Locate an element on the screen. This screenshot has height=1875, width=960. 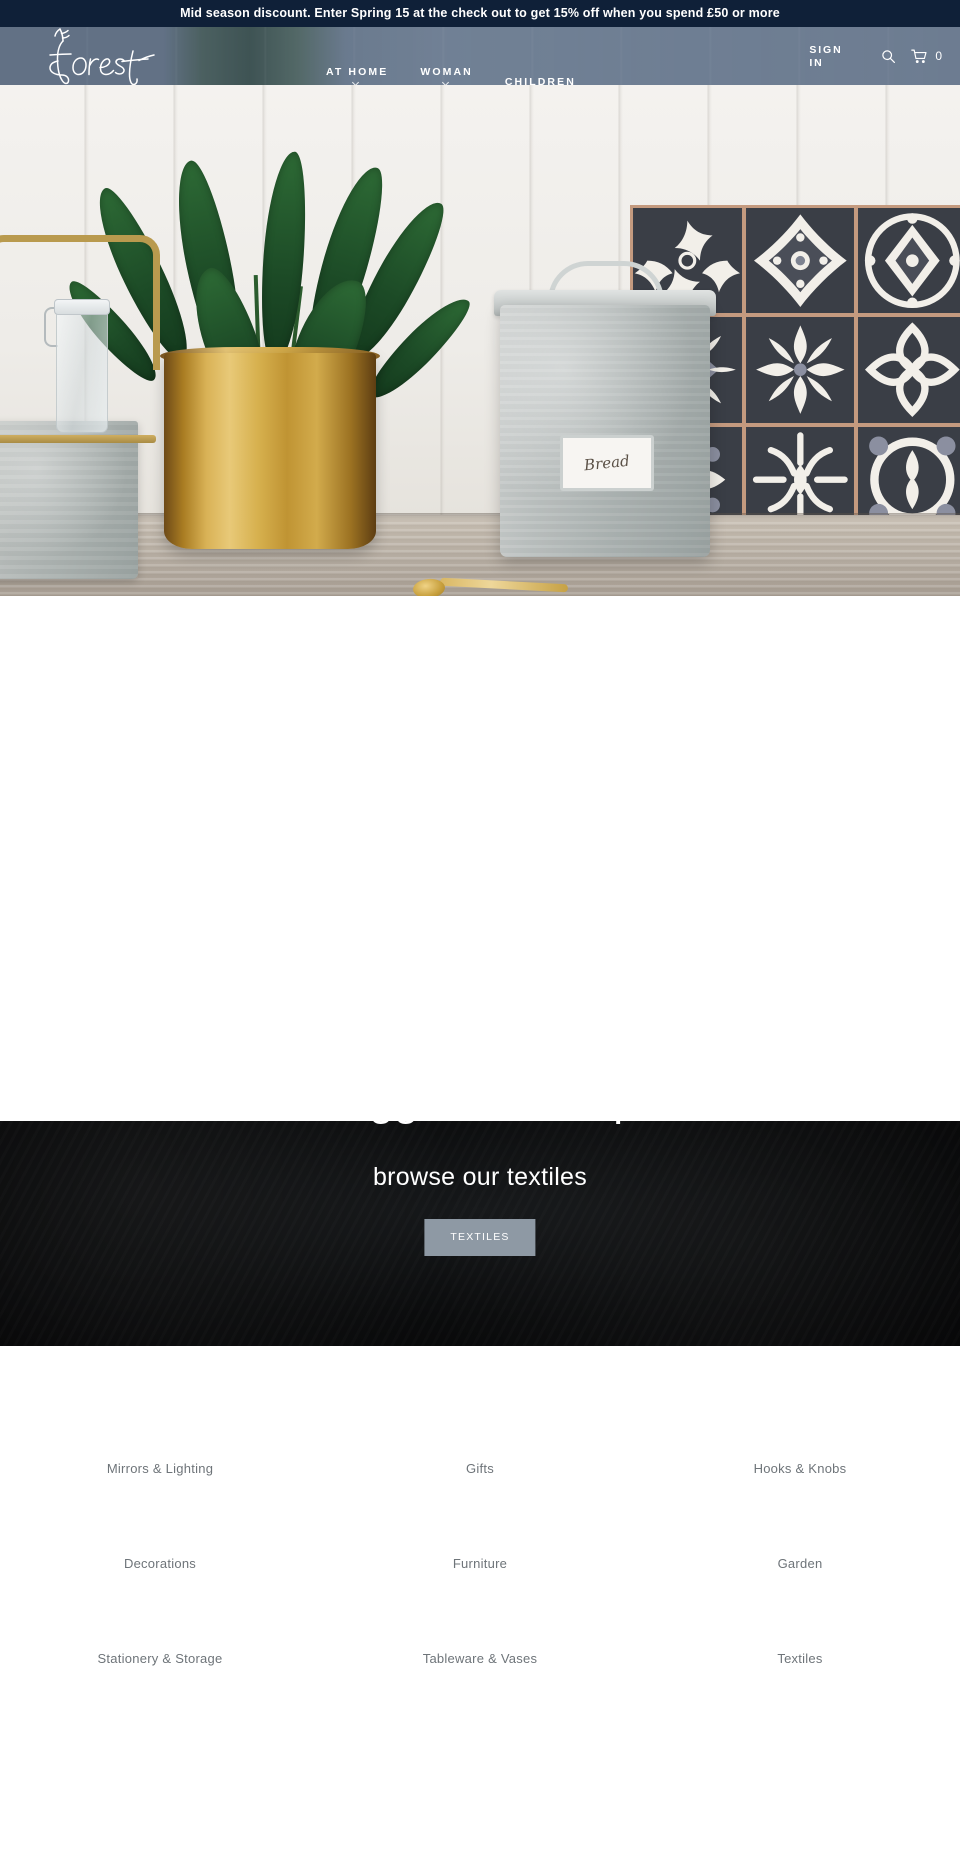
hero-bread-bin is located at coordinates (605, 431).